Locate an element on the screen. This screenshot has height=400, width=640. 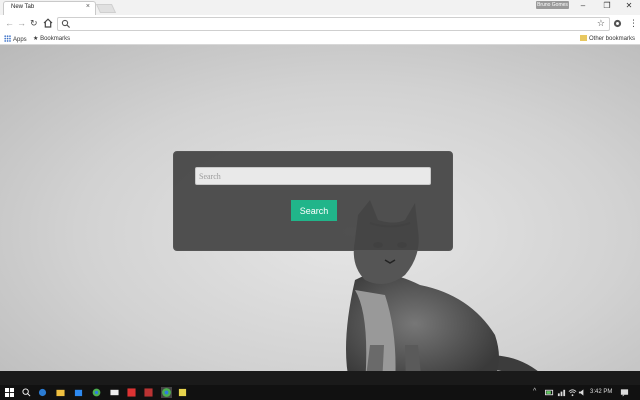
forward-icon: → is located at coordinates (21, 23).